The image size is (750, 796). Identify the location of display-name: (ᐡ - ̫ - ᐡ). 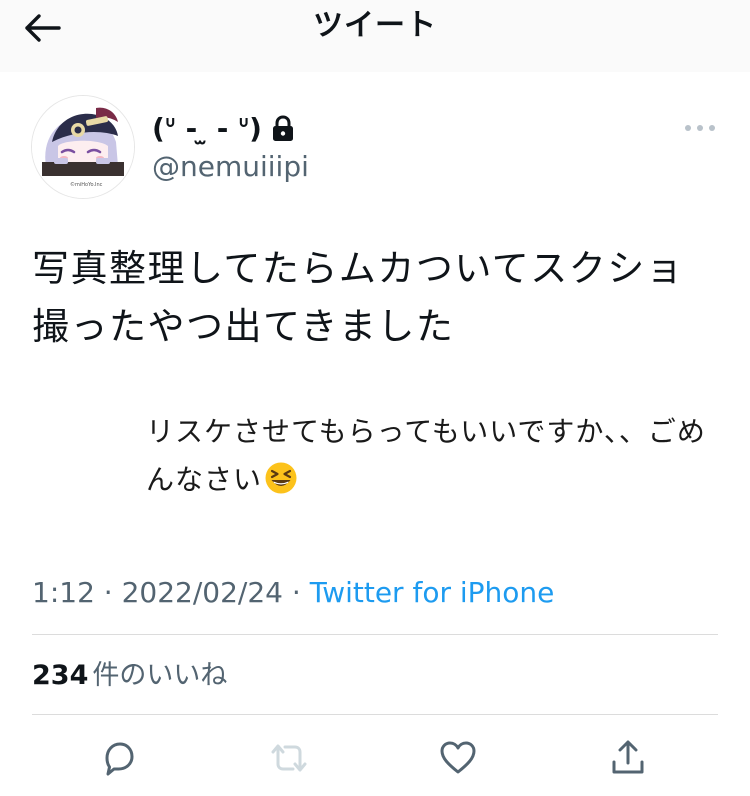
(224, 129).